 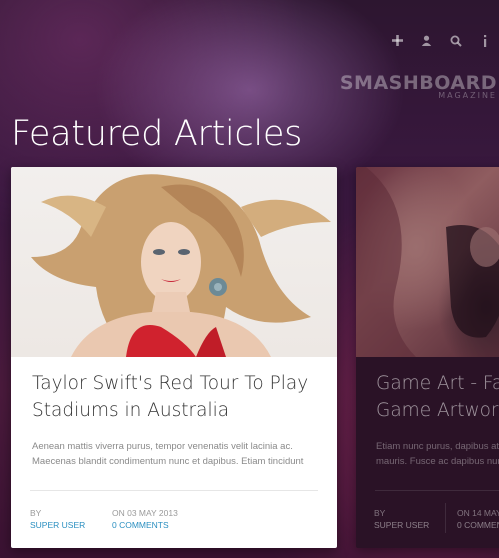 I want to click on article-title-line: Taylor Swift's Red Tour To Play, so click(x=170, y=383).